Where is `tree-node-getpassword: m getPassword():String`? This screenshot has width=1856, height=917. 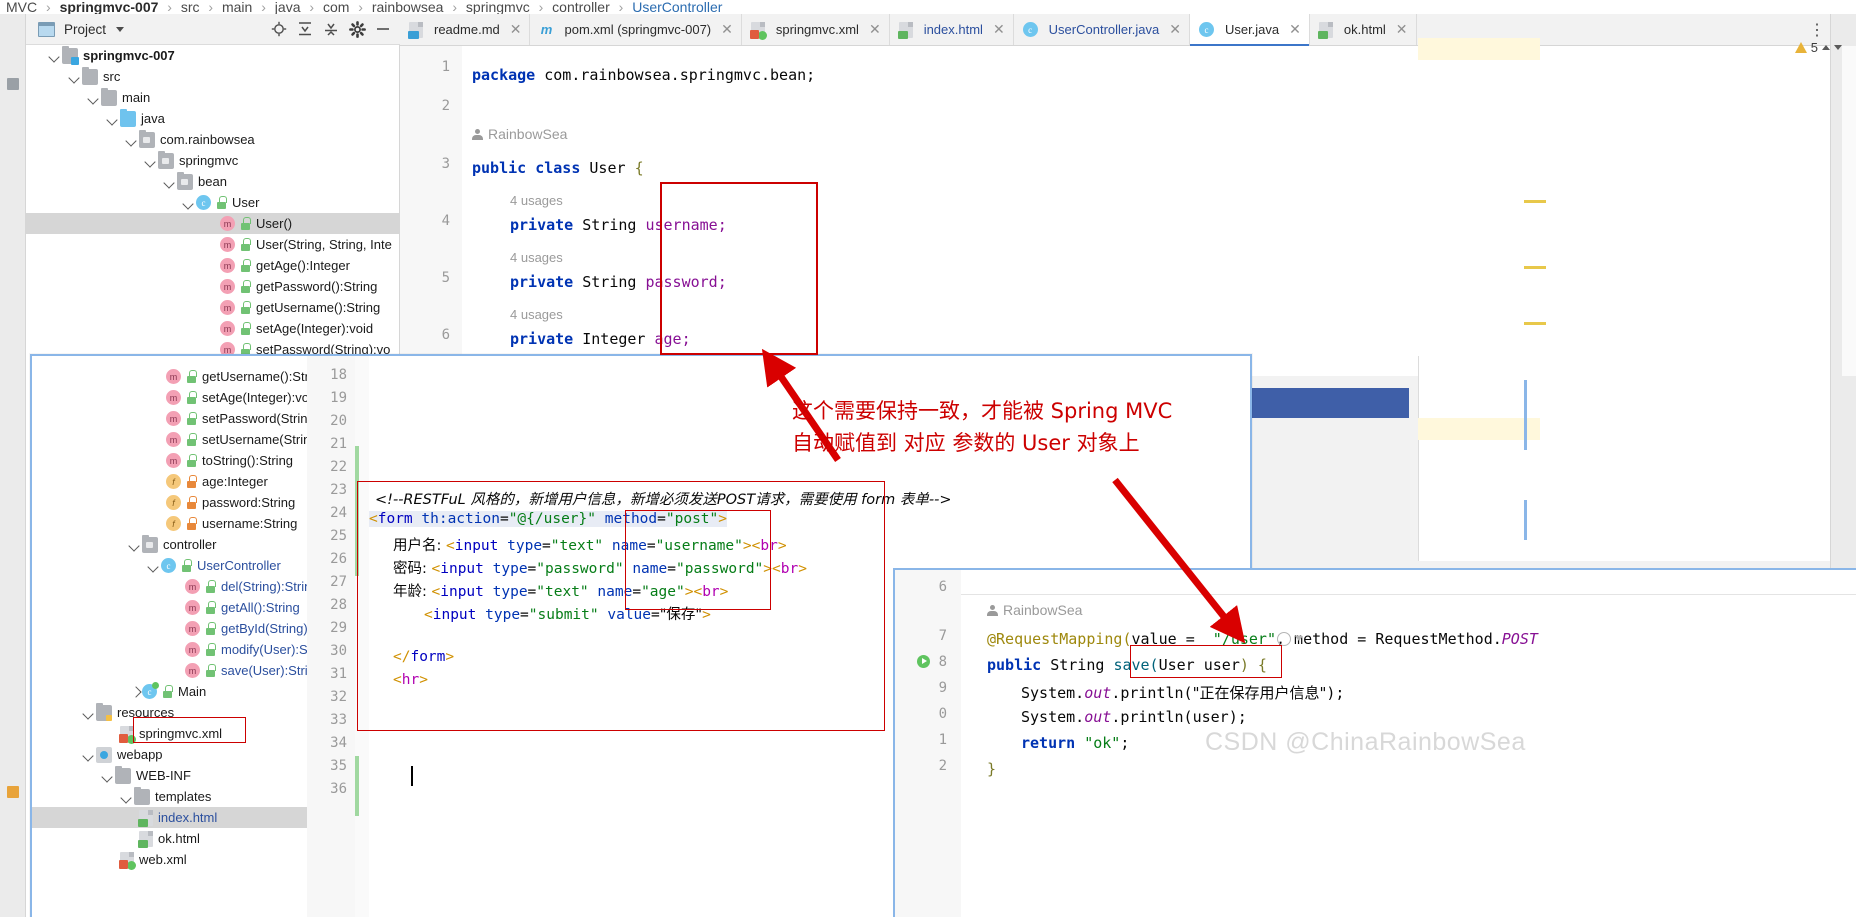 tree-node-getpassword: m getPassword():String is located at coordinates (213, 286).